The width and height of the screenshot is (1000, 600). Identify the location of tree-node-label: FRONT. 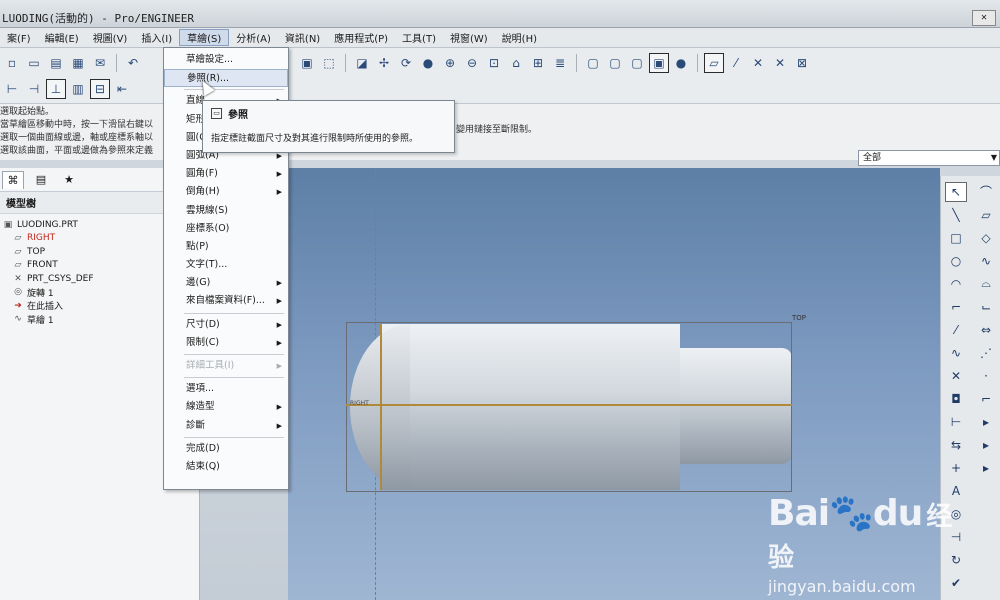
(42, 265).